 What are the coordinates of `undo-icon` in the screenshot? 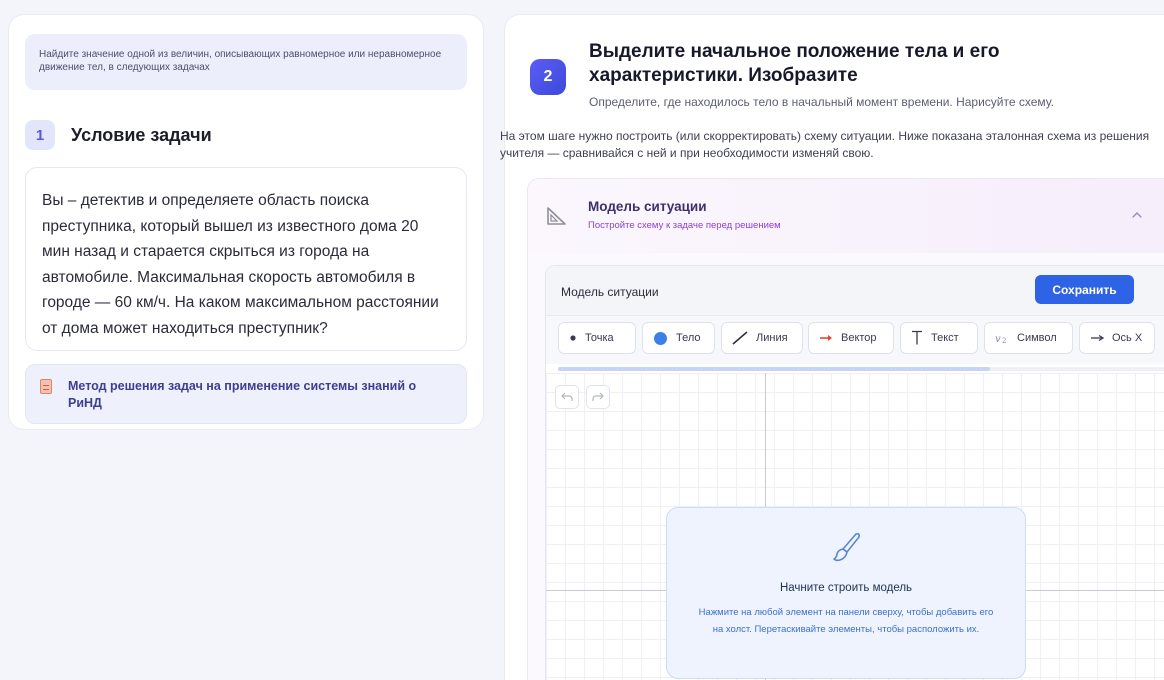 It's located at (567, 396).